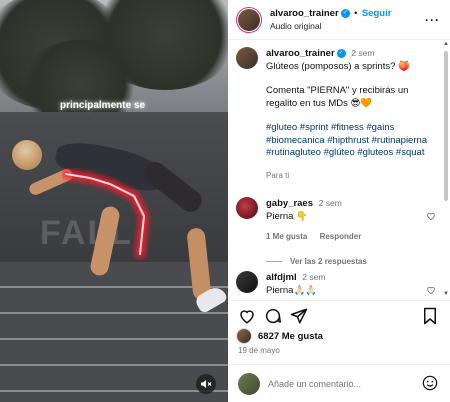 This screenshot has height=402, width=450. I want to click on more-options-icon: ···, so click(432, 20).